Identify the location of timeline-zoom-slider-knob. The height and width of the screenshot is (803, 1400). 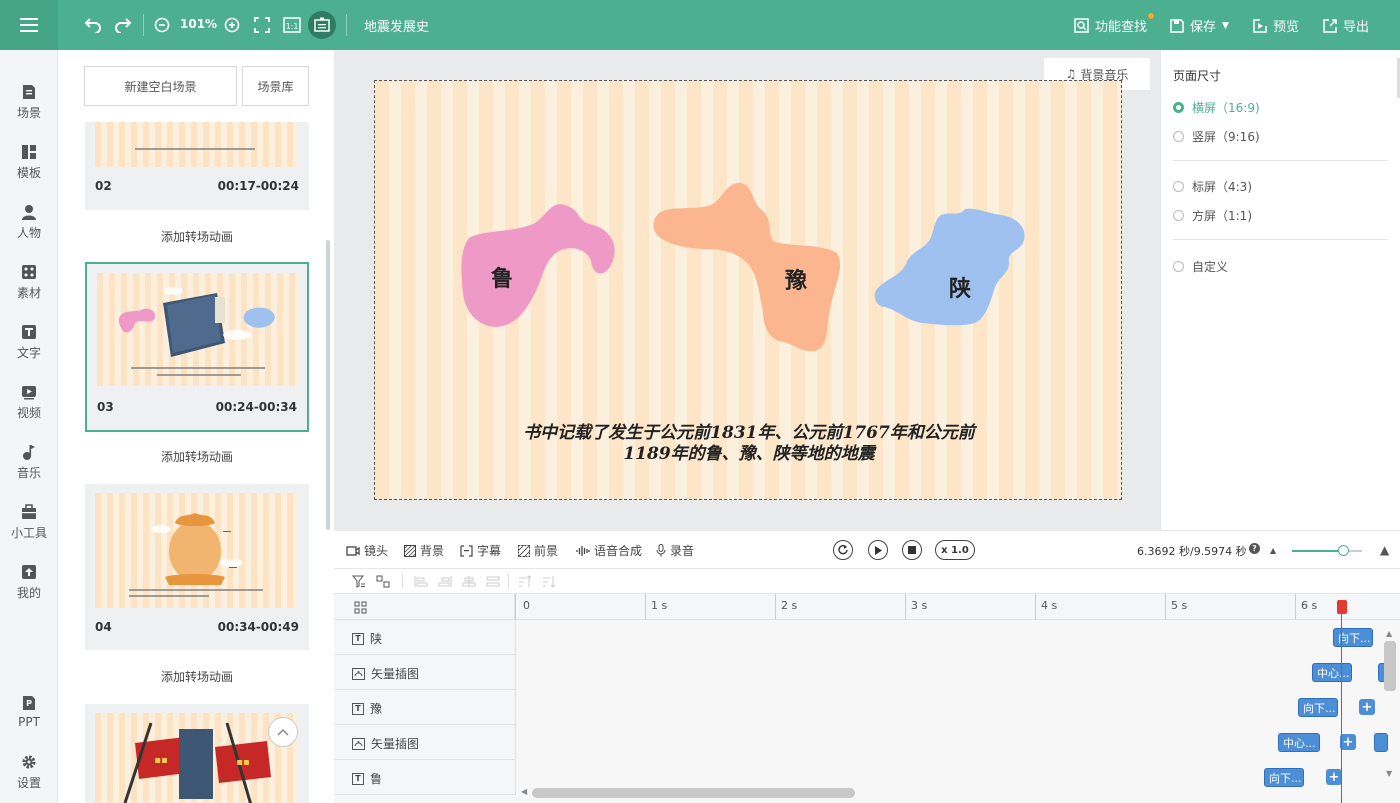
(1343, 550).